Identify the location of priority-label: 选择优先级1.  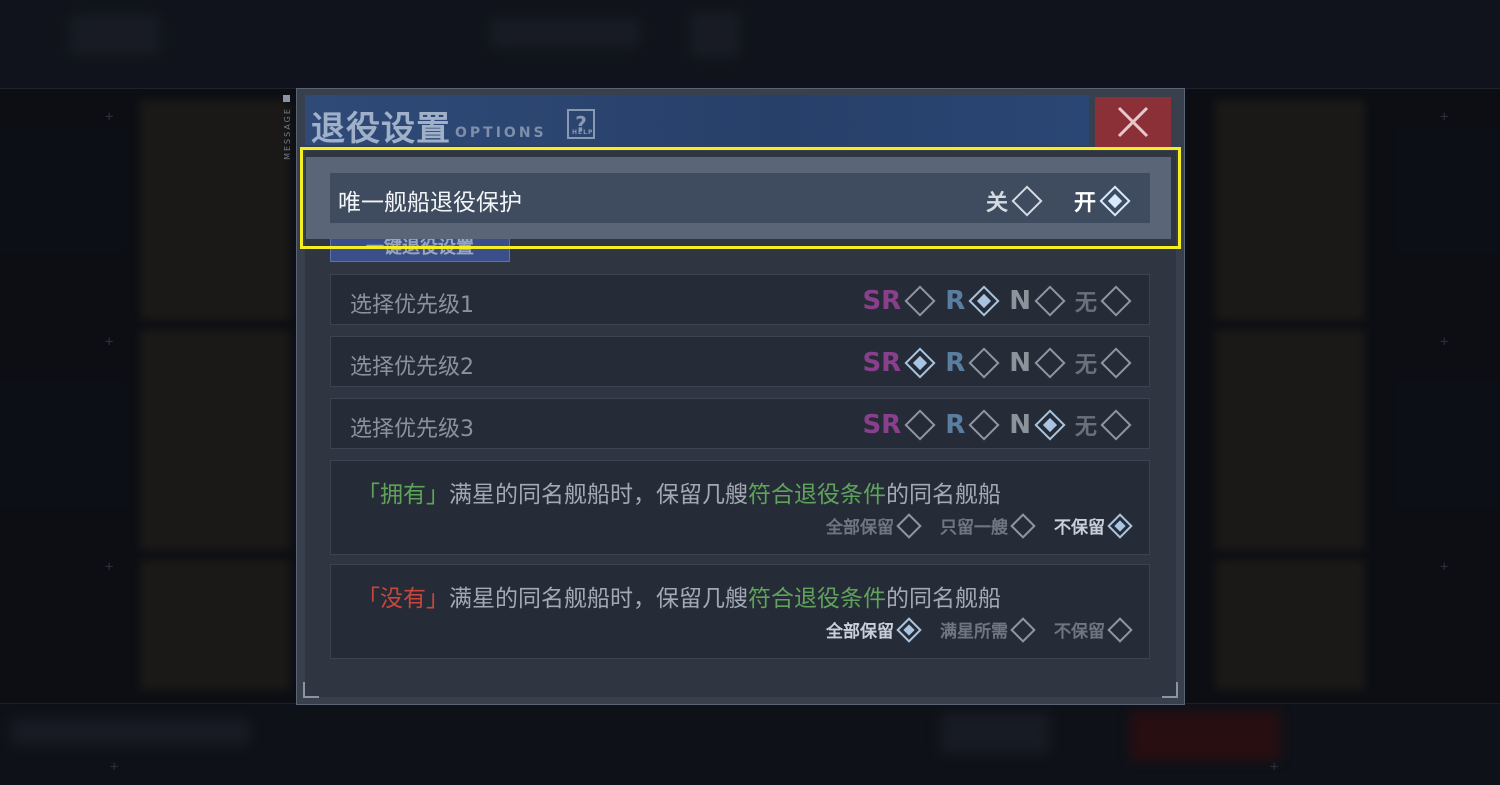
(412, 305).